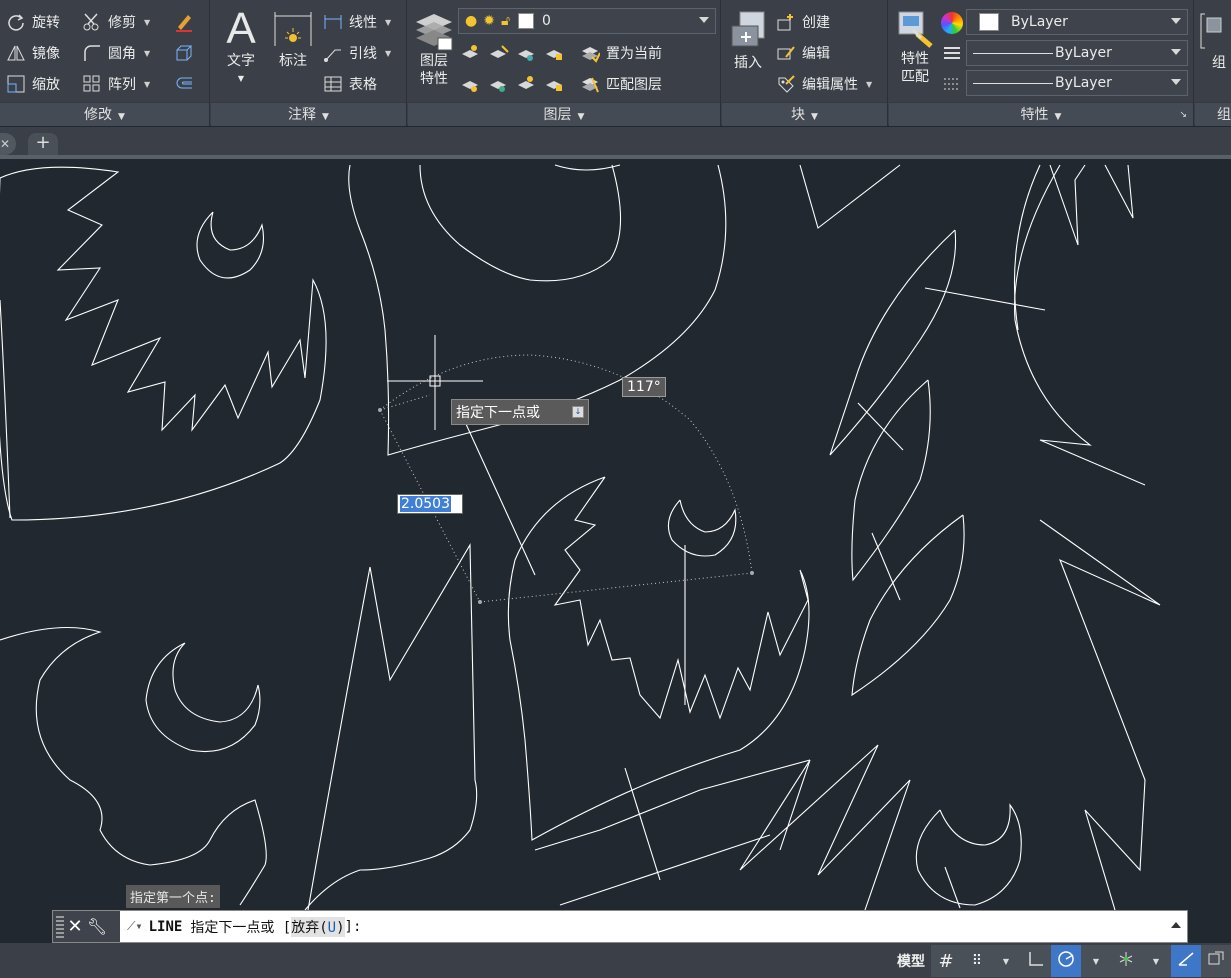 Image resolution: width=1231 pixels, height=978 pixels. Describe the element at coordinates (318, 926) in the screenshot. I see `undo-option: 放弃(U)` at that location.